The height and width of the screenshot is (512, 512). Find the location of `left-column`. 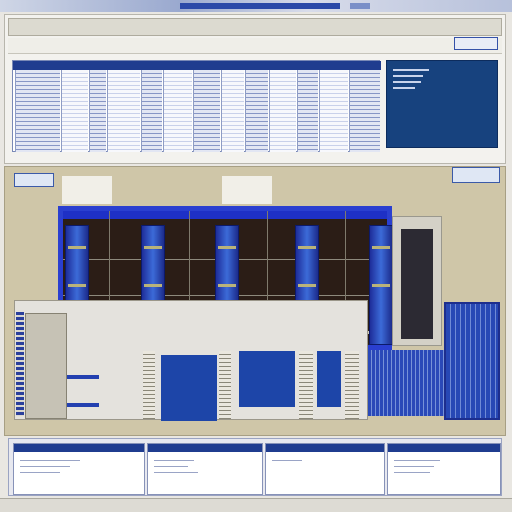

left-column is located at coordinates (20, 364).